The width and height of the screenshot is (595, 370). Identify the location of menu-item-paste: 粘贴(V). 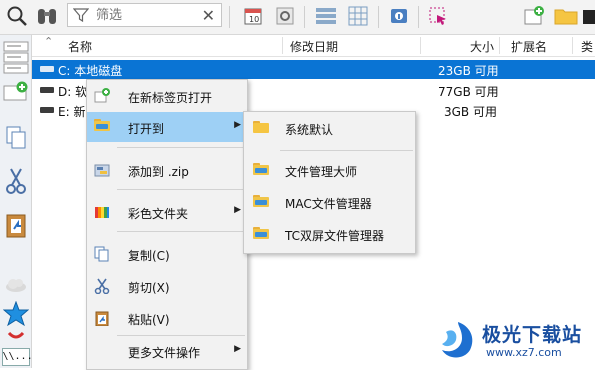
(167, 318).